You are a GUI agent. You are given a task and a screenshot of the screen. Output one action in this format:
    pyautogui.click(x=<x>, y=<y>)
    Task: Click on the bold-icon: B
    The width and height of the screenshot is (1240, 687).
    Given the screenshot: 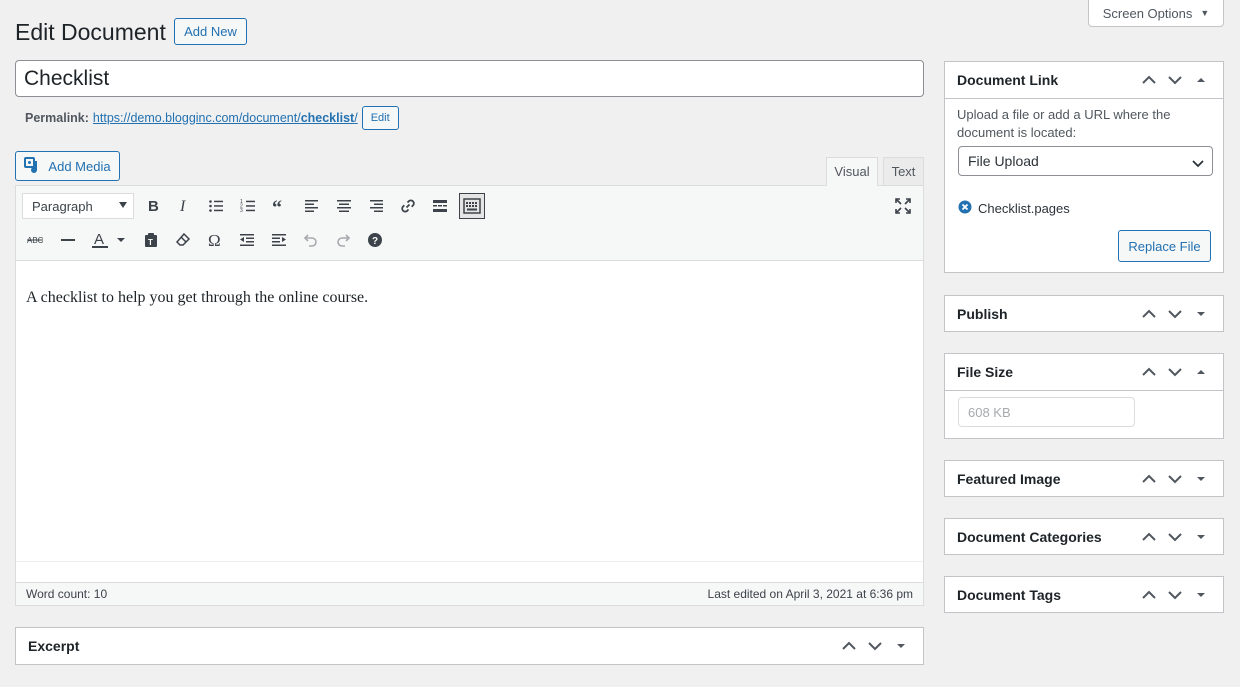 What is the action you would take?
    pyautogui.click(x=153, y=206)
    